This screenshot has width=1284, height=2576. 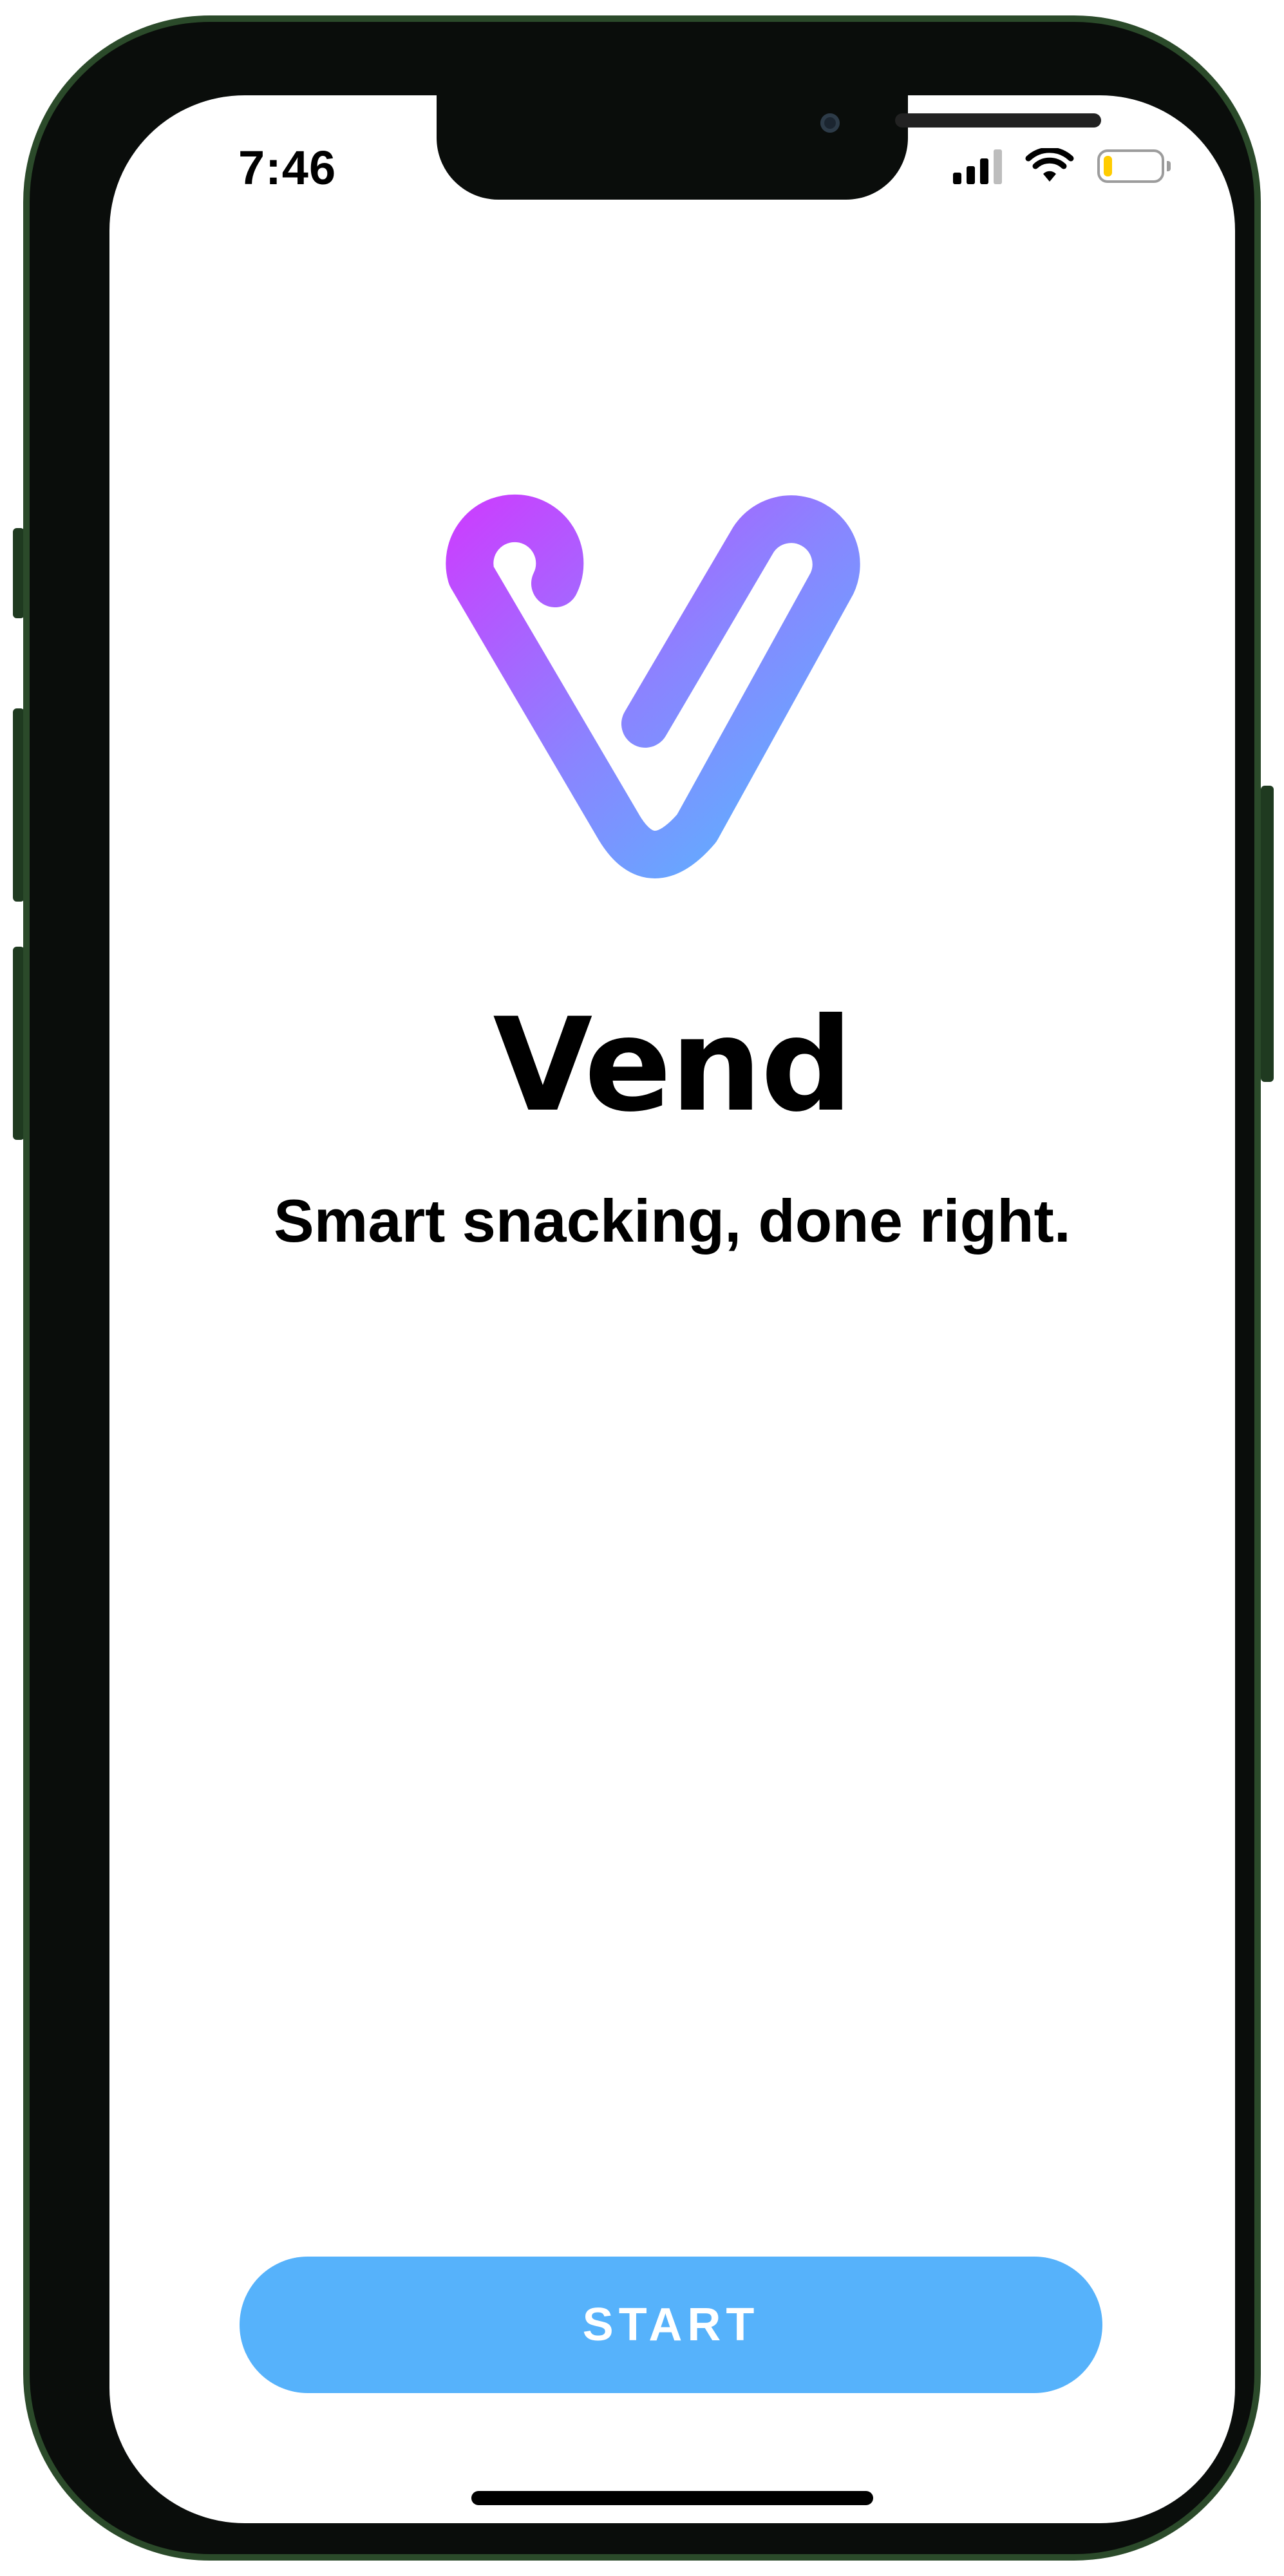 What do you see at coordinates (672, 1221) in the screenshot?
I see `tagline: Smart snacking, done right.` at bounding box center [672, 1221].